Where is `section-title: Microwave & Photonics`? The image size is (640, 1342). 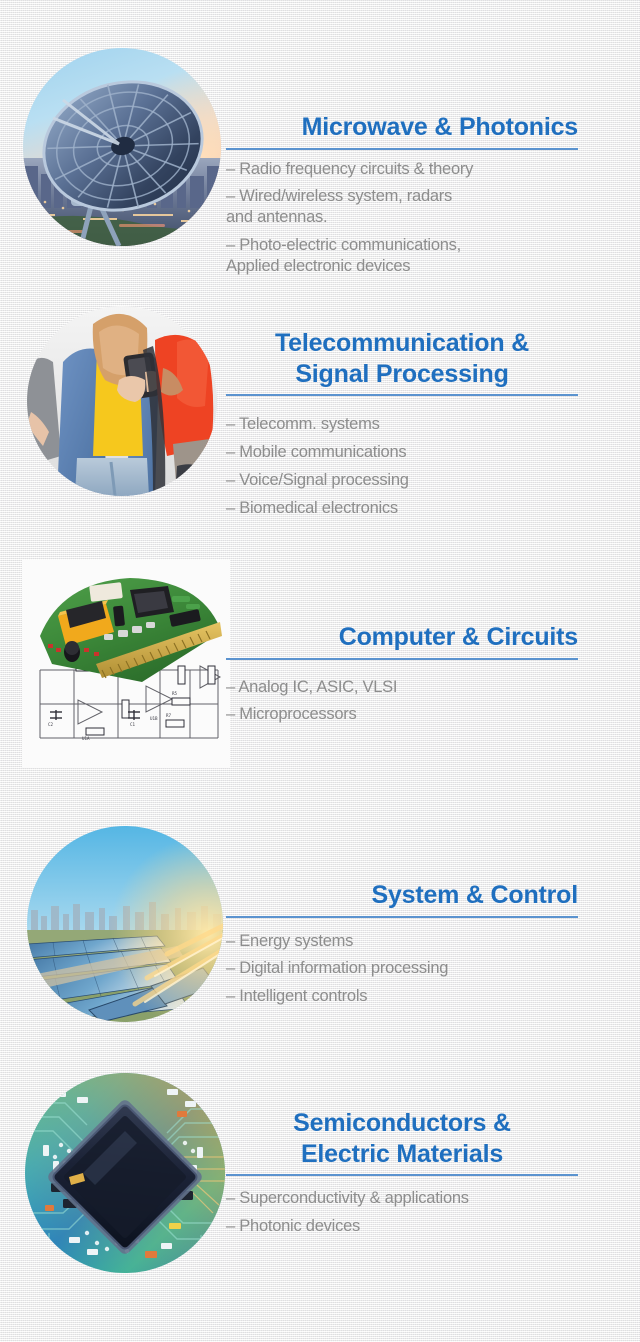 section-title: Microwave & Photonics is located at coordinates (440, 127).